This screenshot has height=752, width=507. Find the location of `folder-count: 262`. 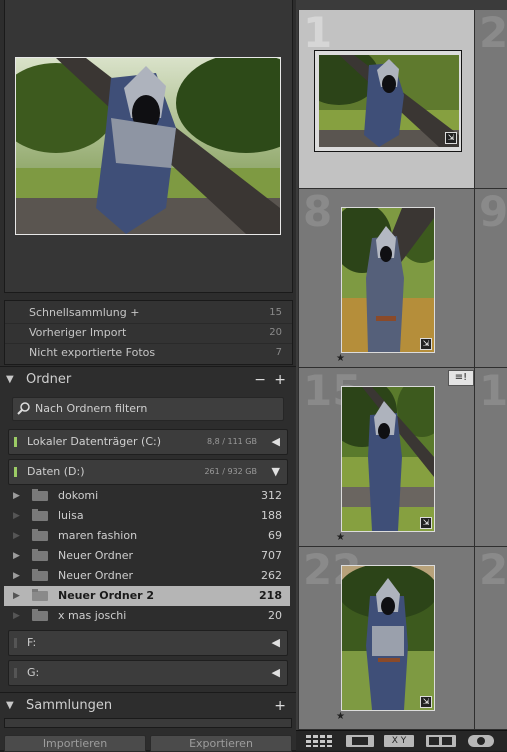

folder-count: 262 is located at coordinates (271, 575).